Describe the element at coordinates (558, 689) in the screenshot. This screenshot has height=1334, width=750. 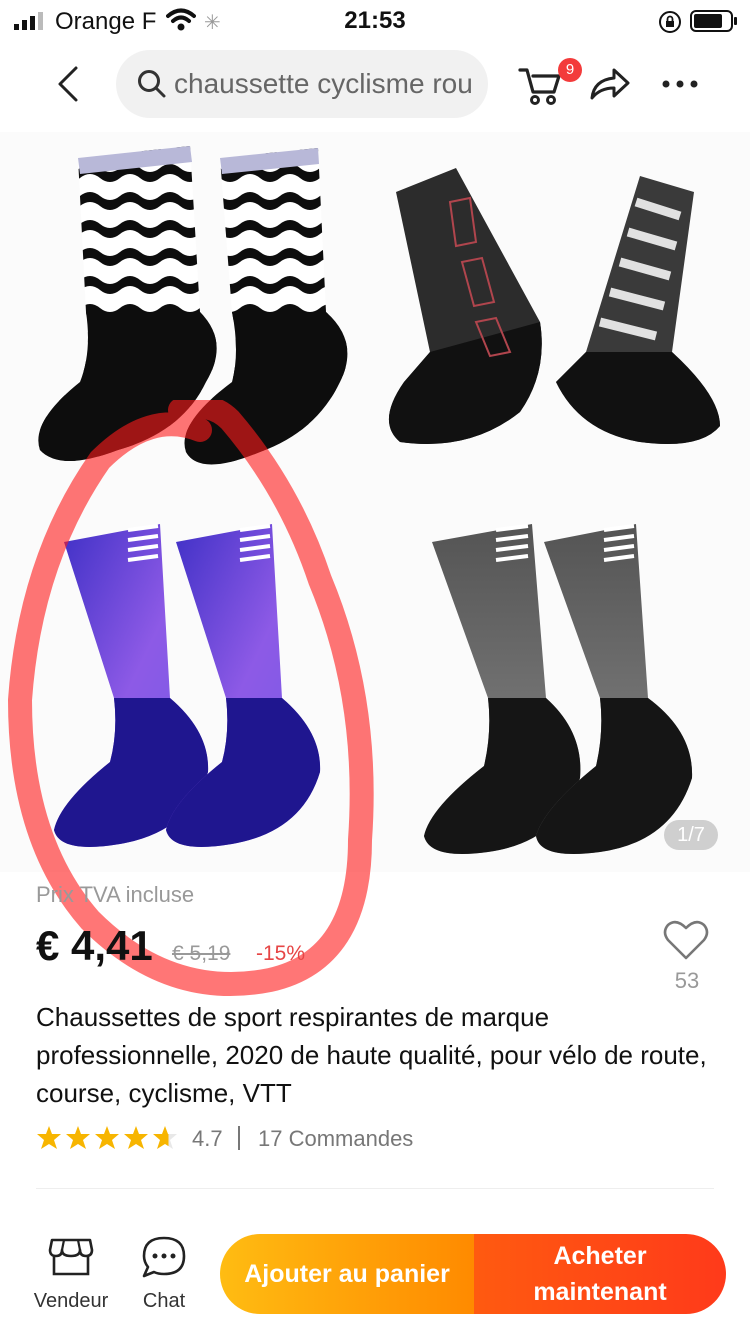
I see `sock-gray` at that location.